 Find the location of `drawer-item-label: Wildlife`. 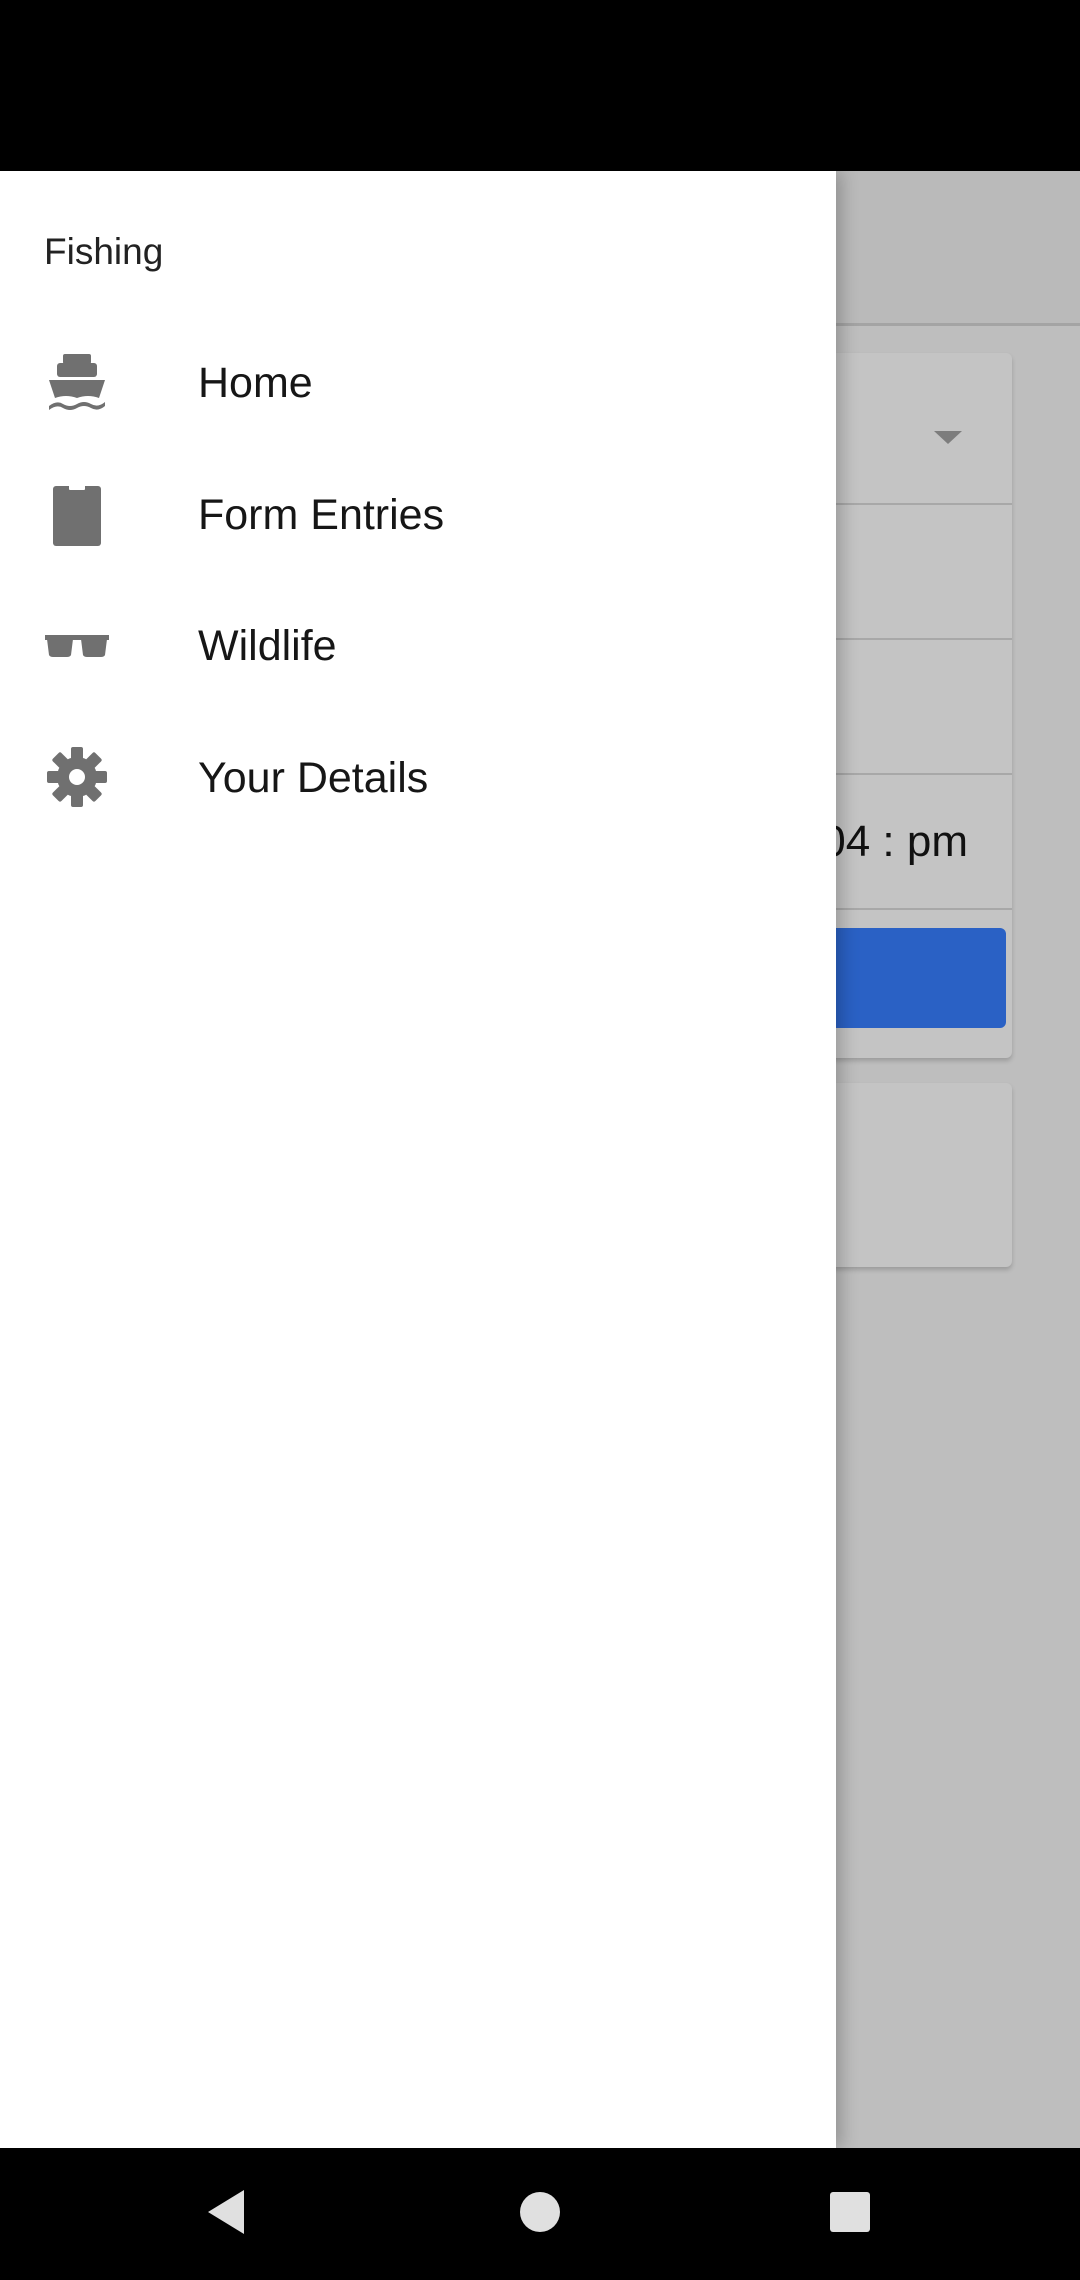

drawer-item-label: Wildlife is located at coordinates (267, 646).